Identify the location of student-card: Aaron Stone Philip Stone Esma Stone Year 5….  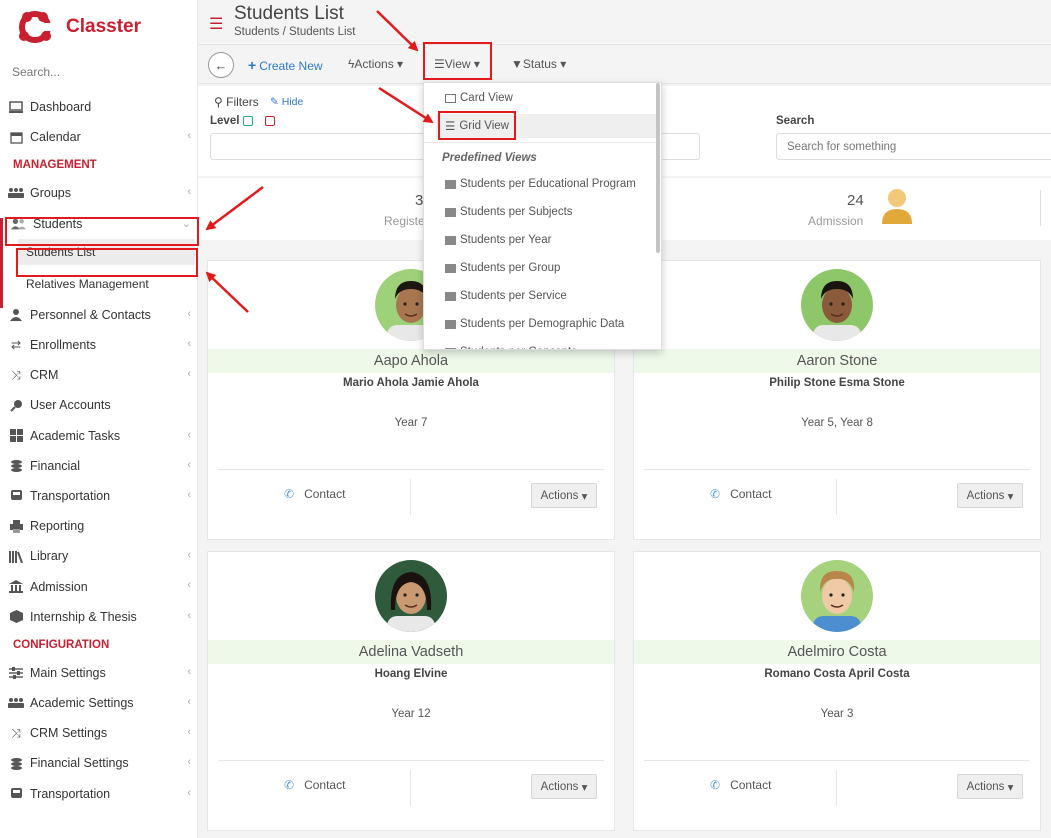
(837, 400).